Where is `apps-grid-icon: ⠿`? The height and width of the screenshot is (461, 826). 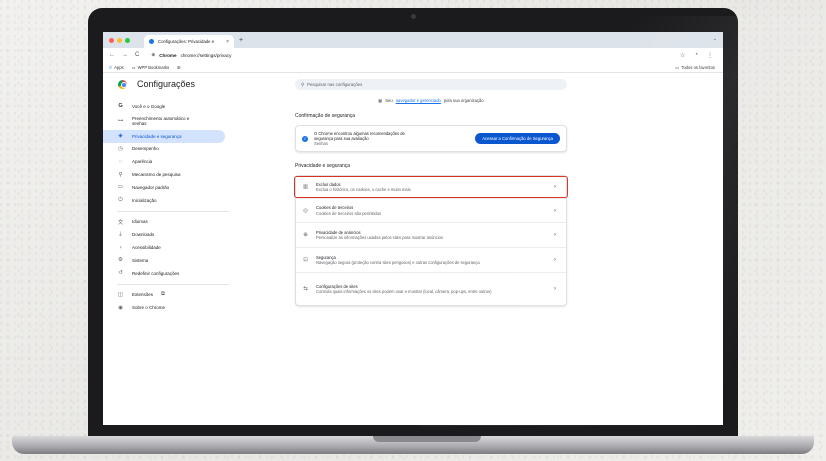 apps-grid-icon: ⠿ is located at coordinates (111, 67).